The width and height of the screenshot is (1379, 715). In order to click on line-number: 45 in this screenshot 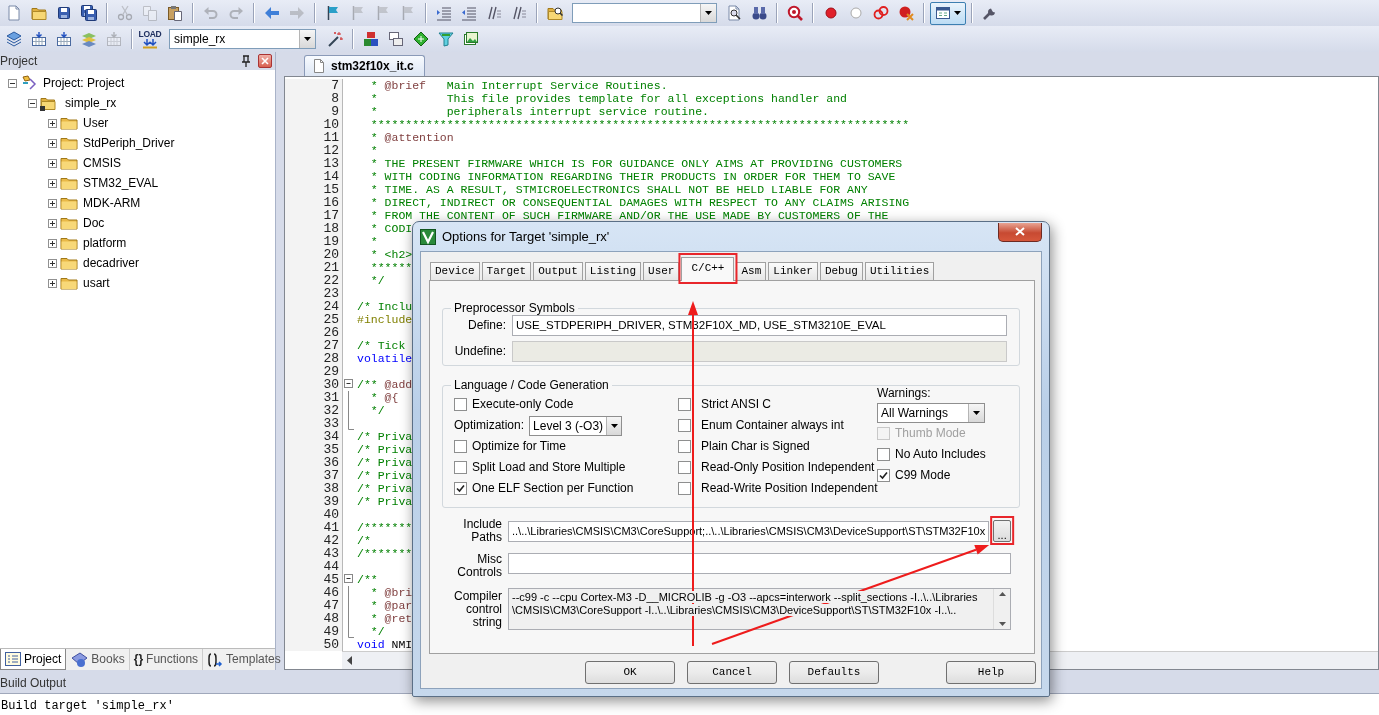, I will do `click(313, 579)`.